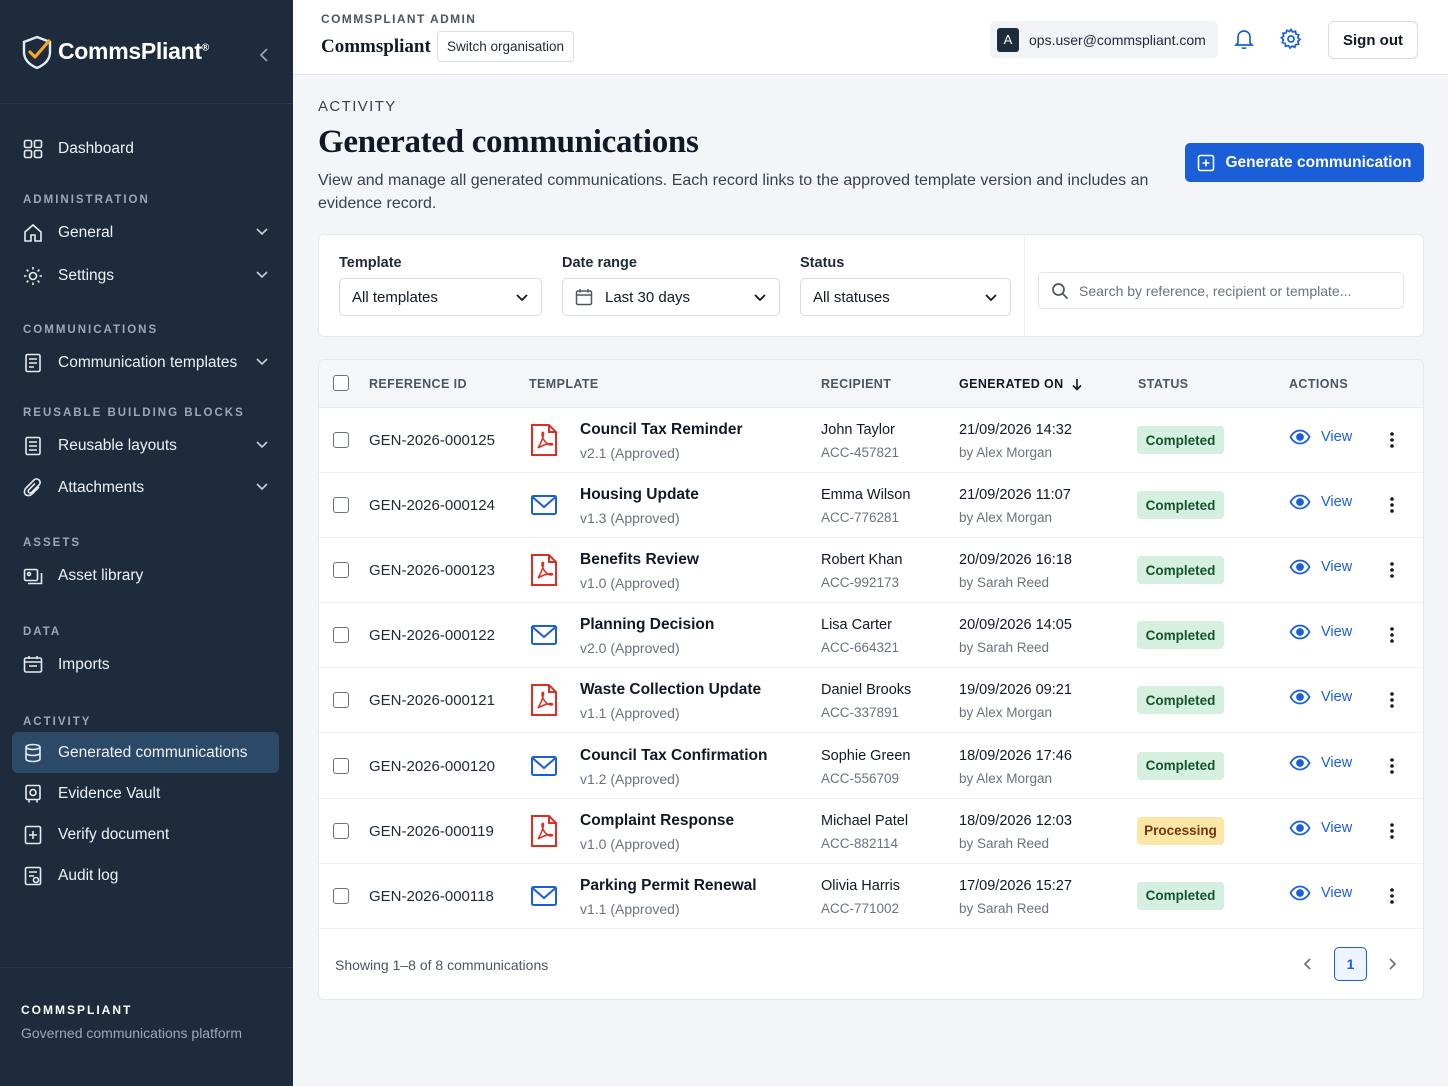  I want to click on template-select: All templates, so click(440, 297).